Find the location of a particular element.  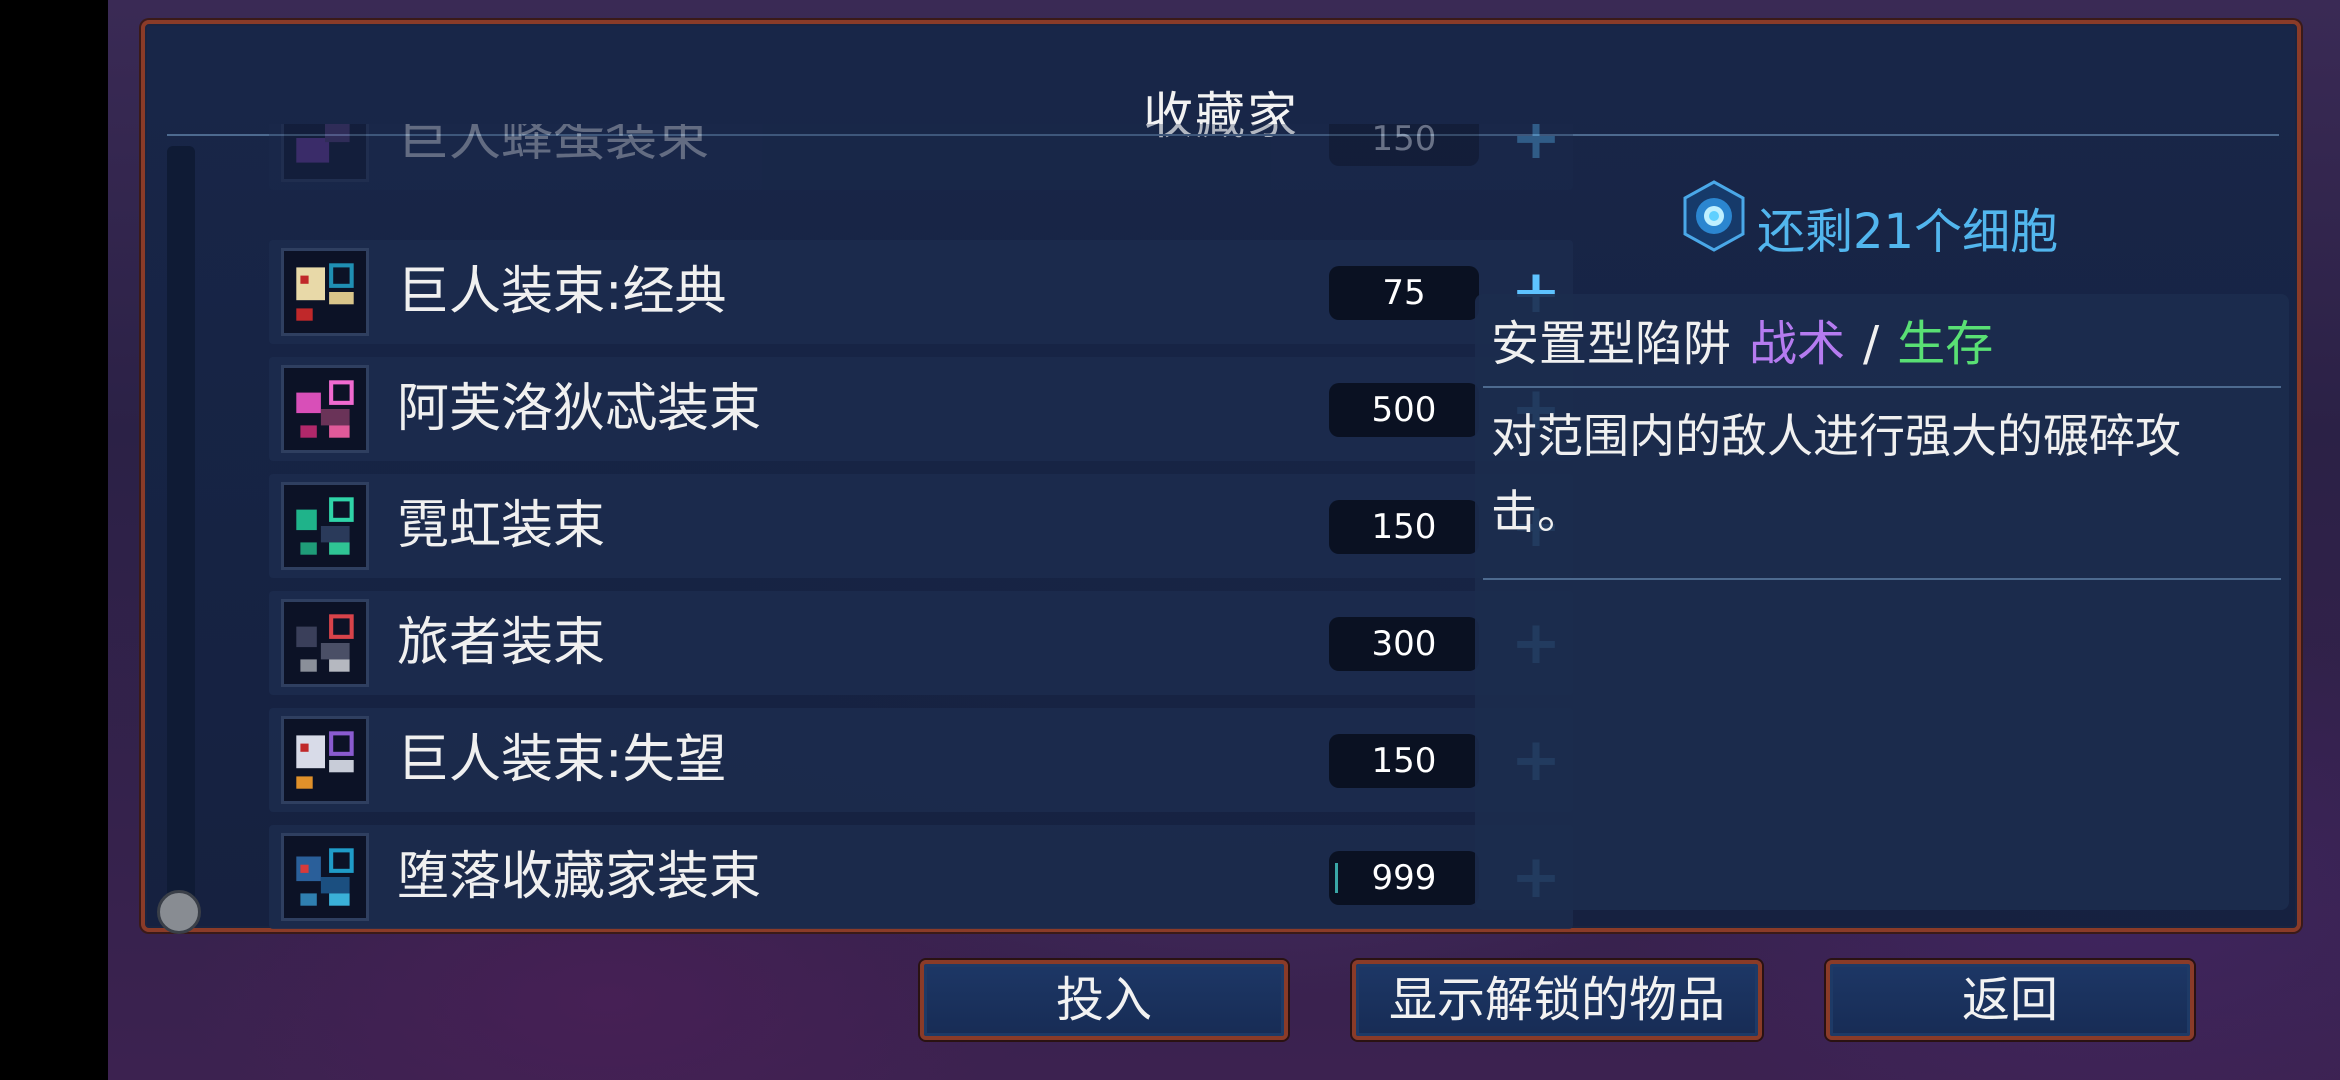

traveler-outfit-icon is located at coordinates (325, 643).